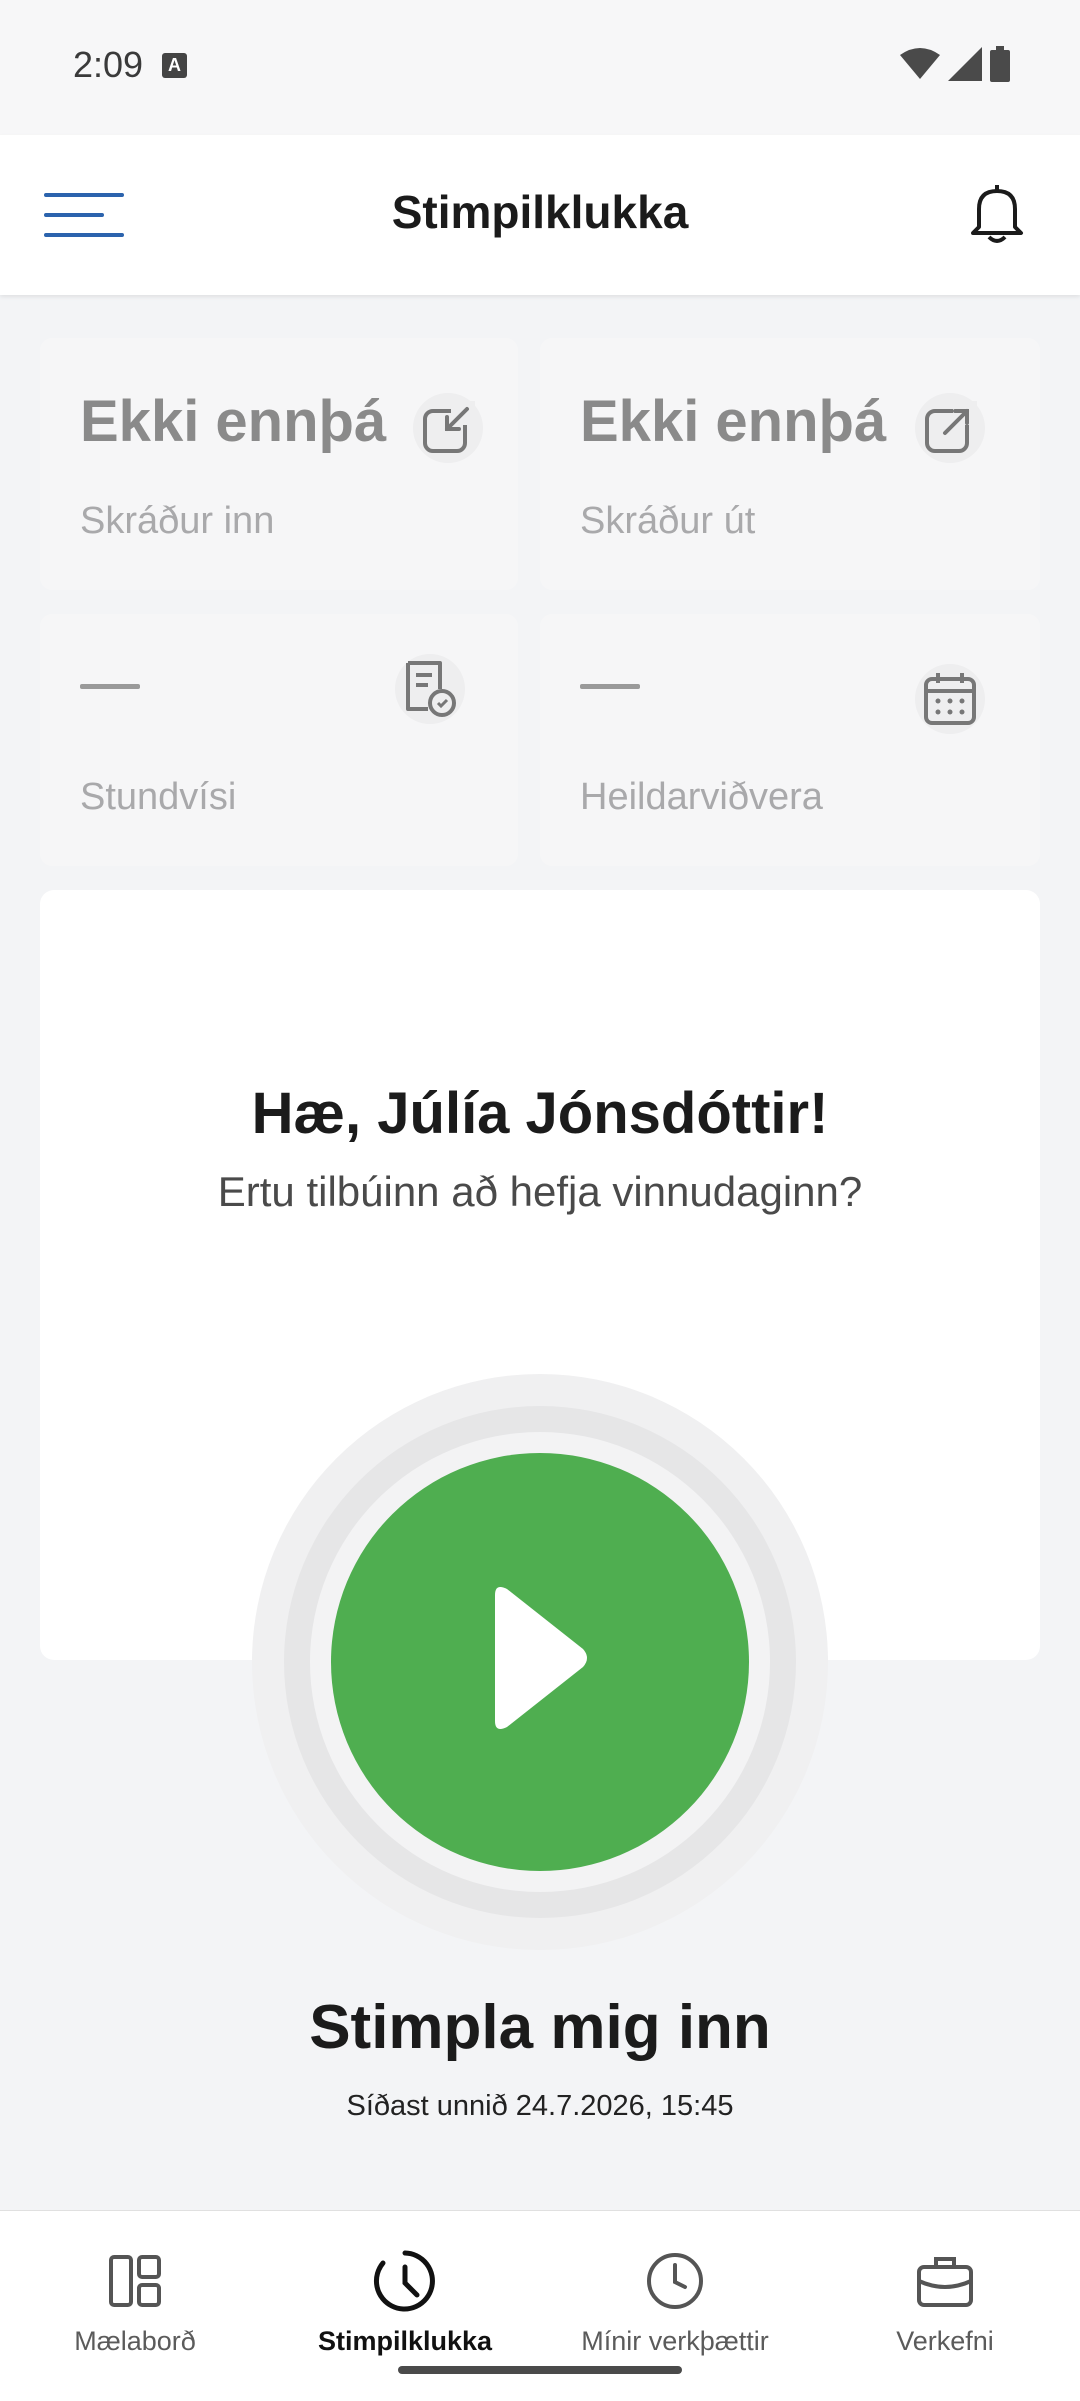  What do you see at coordinates (965, 64) in the screenshot?
I see `signal-icon` at bounding box center [965, 64].